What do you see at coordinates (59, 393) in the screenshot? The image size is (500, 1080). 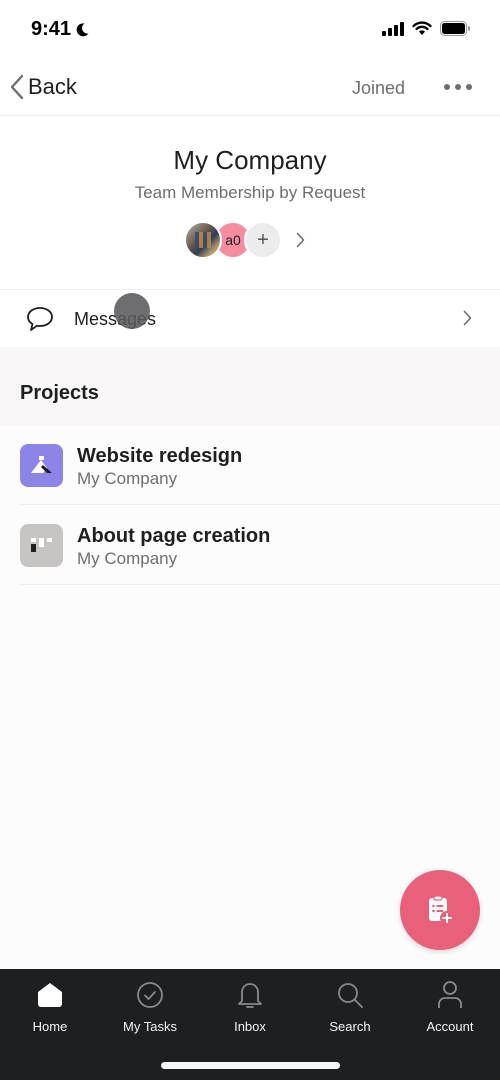 I see `projects-title: Projects` at bounding box center [59, 393].